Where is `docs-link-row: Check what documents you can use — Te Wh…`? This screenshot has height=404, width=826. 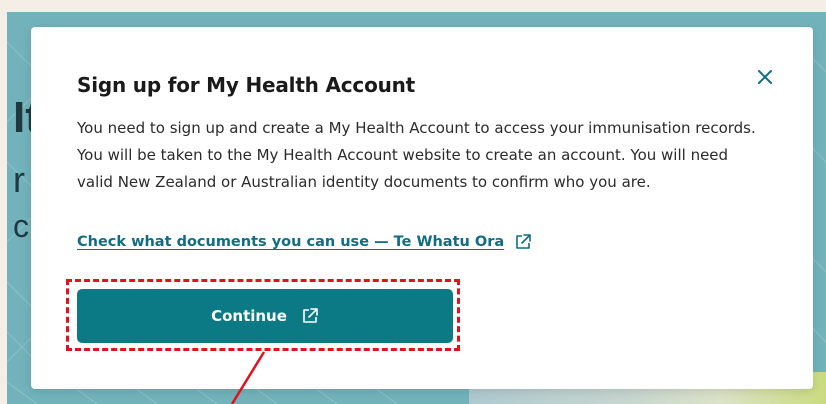
docs-link-row: Check what documents you can use — Te Wh… is located at coordinates (304, 242).